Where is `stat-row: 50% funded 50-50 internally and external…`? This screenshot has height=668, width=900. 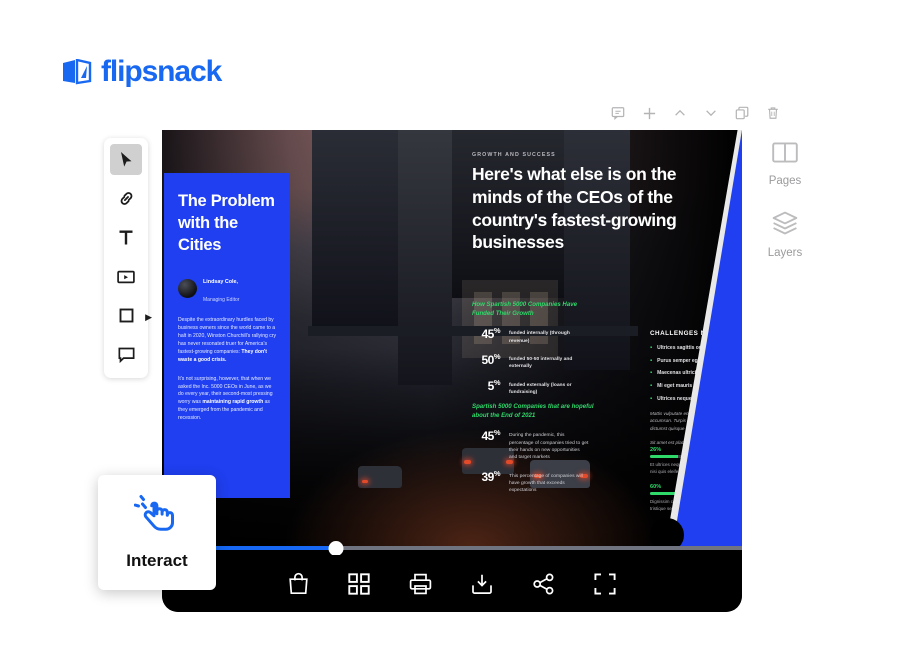 stat-row: 50% funded 50-50 internally and external… is located at coordinates (536, 361).